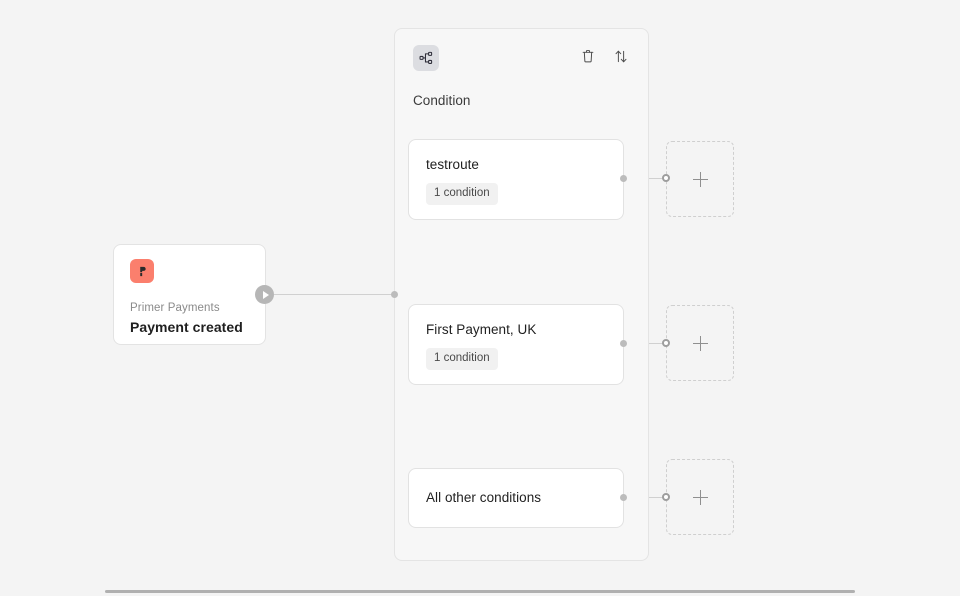  What do you see at coordinates (142, 271) in the screenshot?
I see `primer-logo-icon` at bounding box center [142, 271].